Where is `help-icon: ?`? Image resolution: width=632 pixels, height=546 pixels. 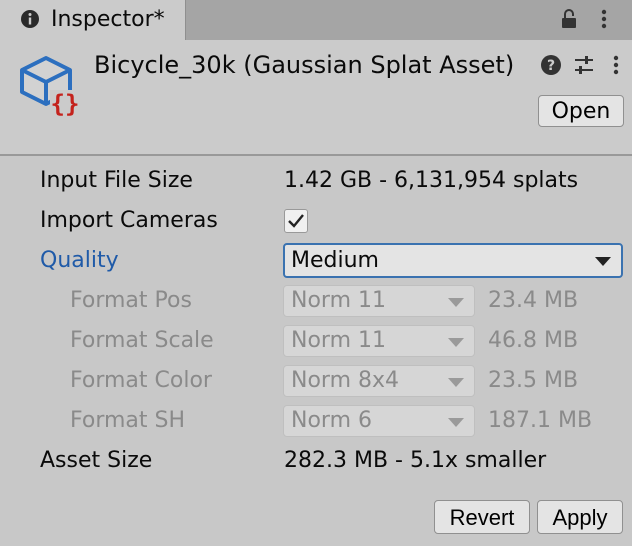
help-icon: ? is located at coordinates (551, 65).